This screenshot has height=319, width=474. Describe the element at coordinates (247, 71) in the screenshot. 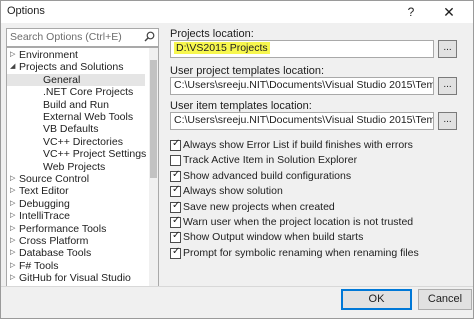

I see `project-templates-label: User project templates location:` at that location.